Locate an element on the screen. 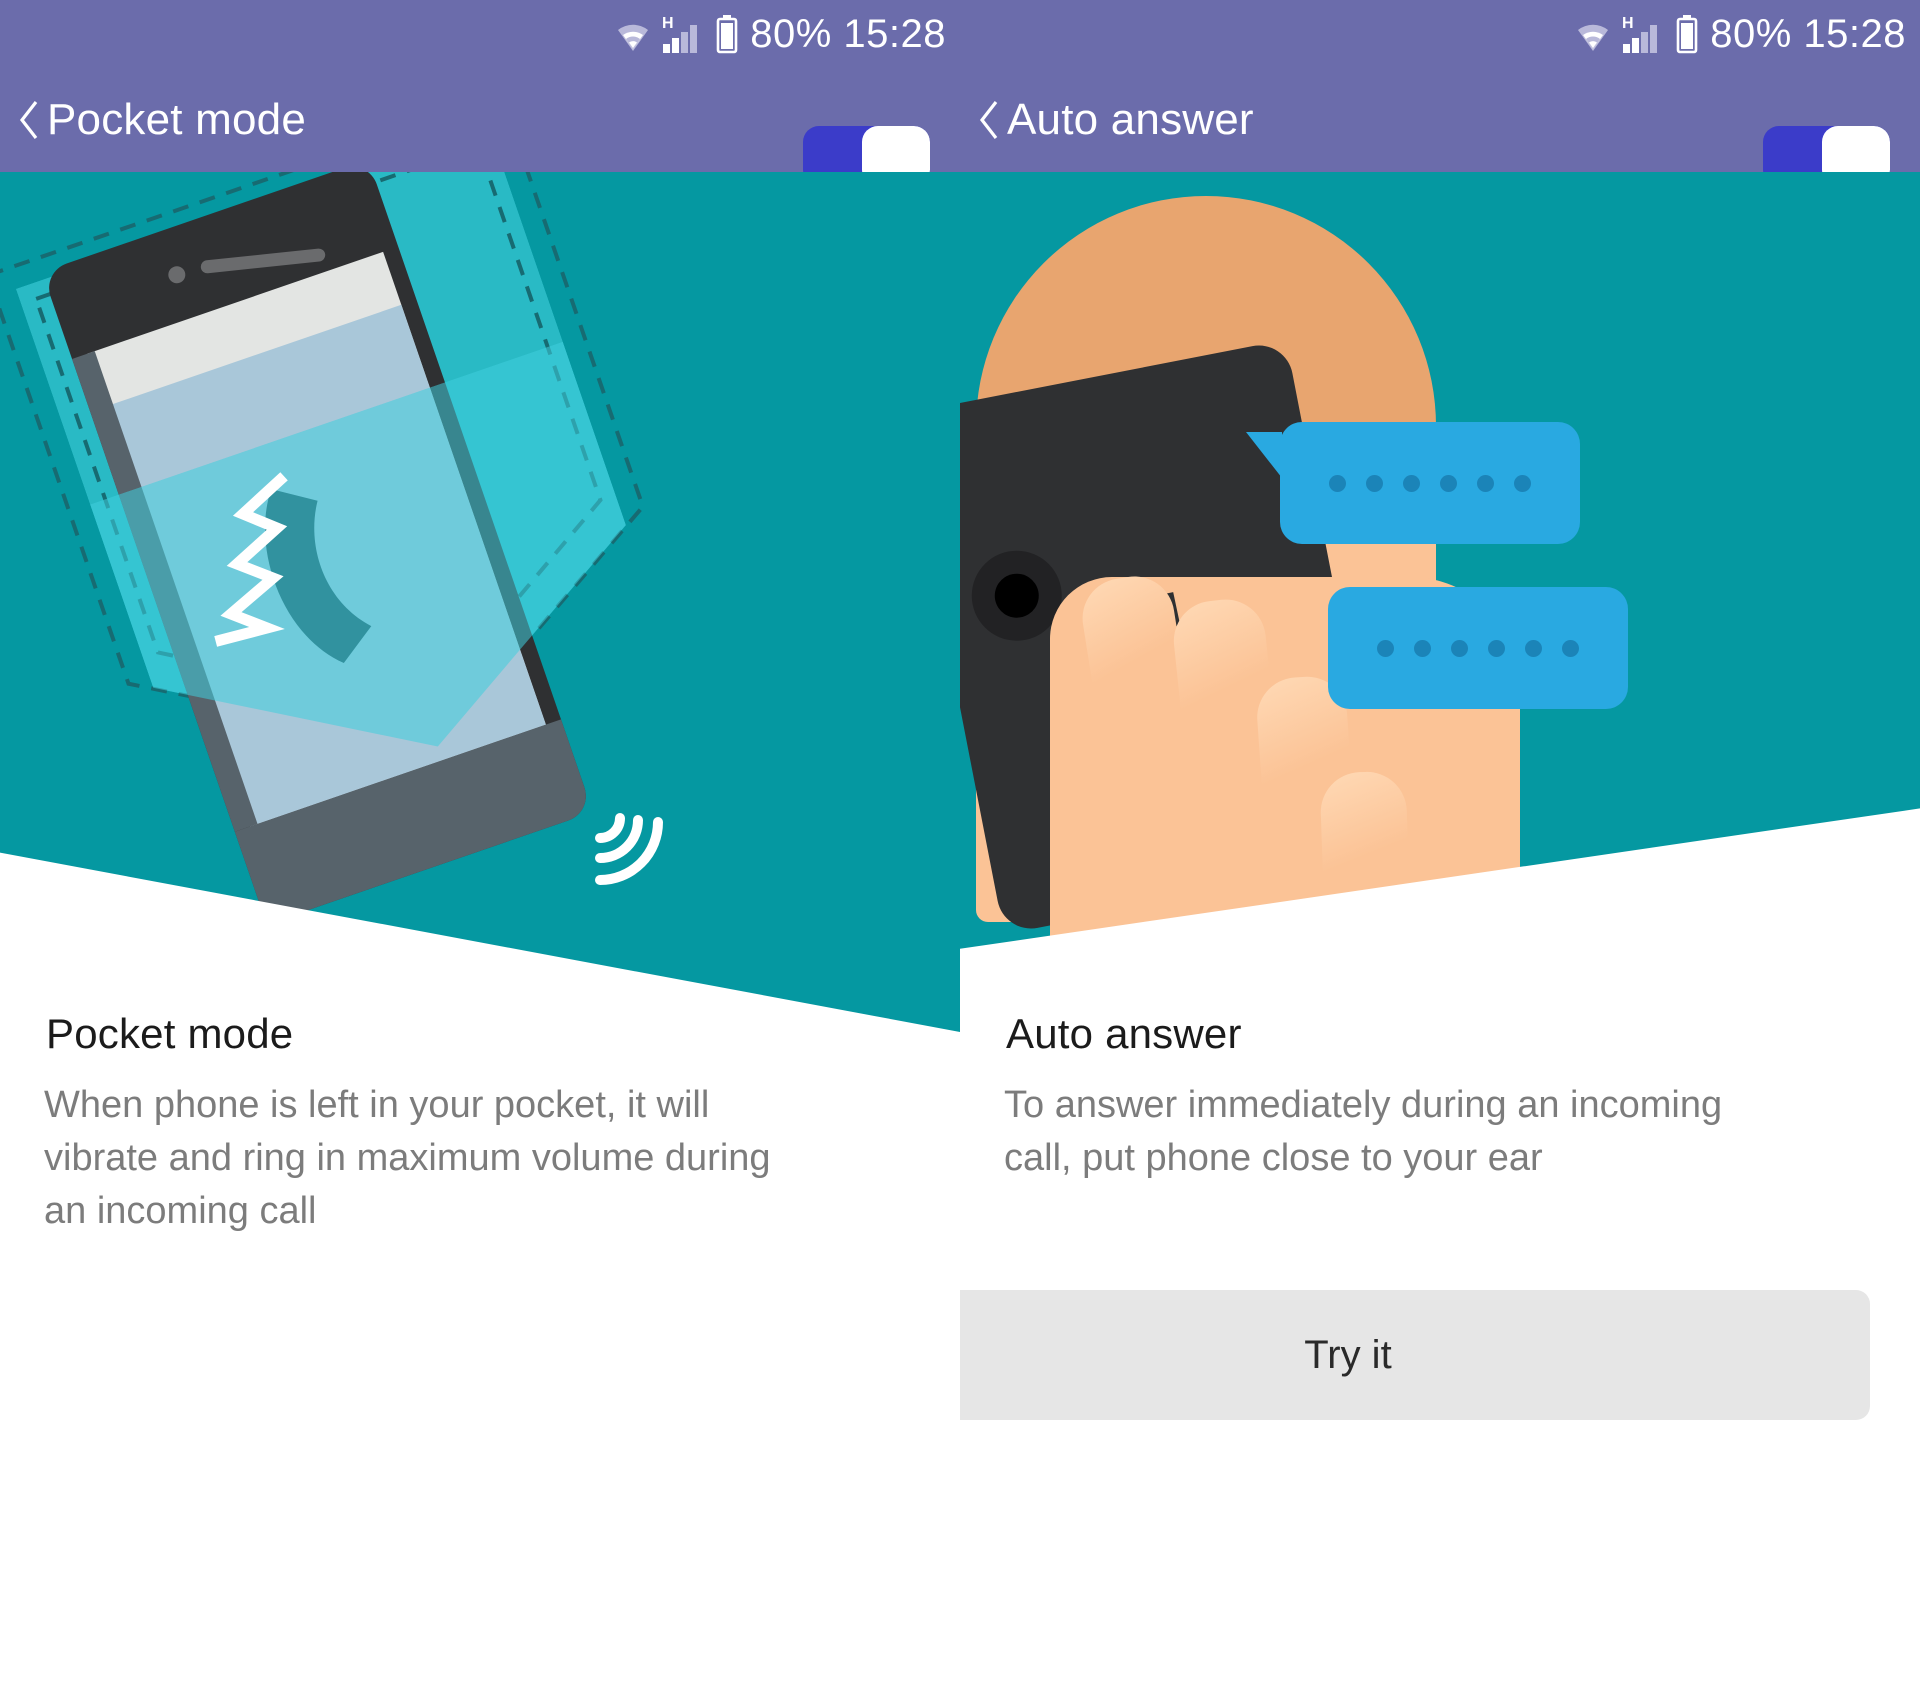 The width and height of the screenshot is (1920, 1707). status-icons-right: H is located at coordinates (1636, 34).